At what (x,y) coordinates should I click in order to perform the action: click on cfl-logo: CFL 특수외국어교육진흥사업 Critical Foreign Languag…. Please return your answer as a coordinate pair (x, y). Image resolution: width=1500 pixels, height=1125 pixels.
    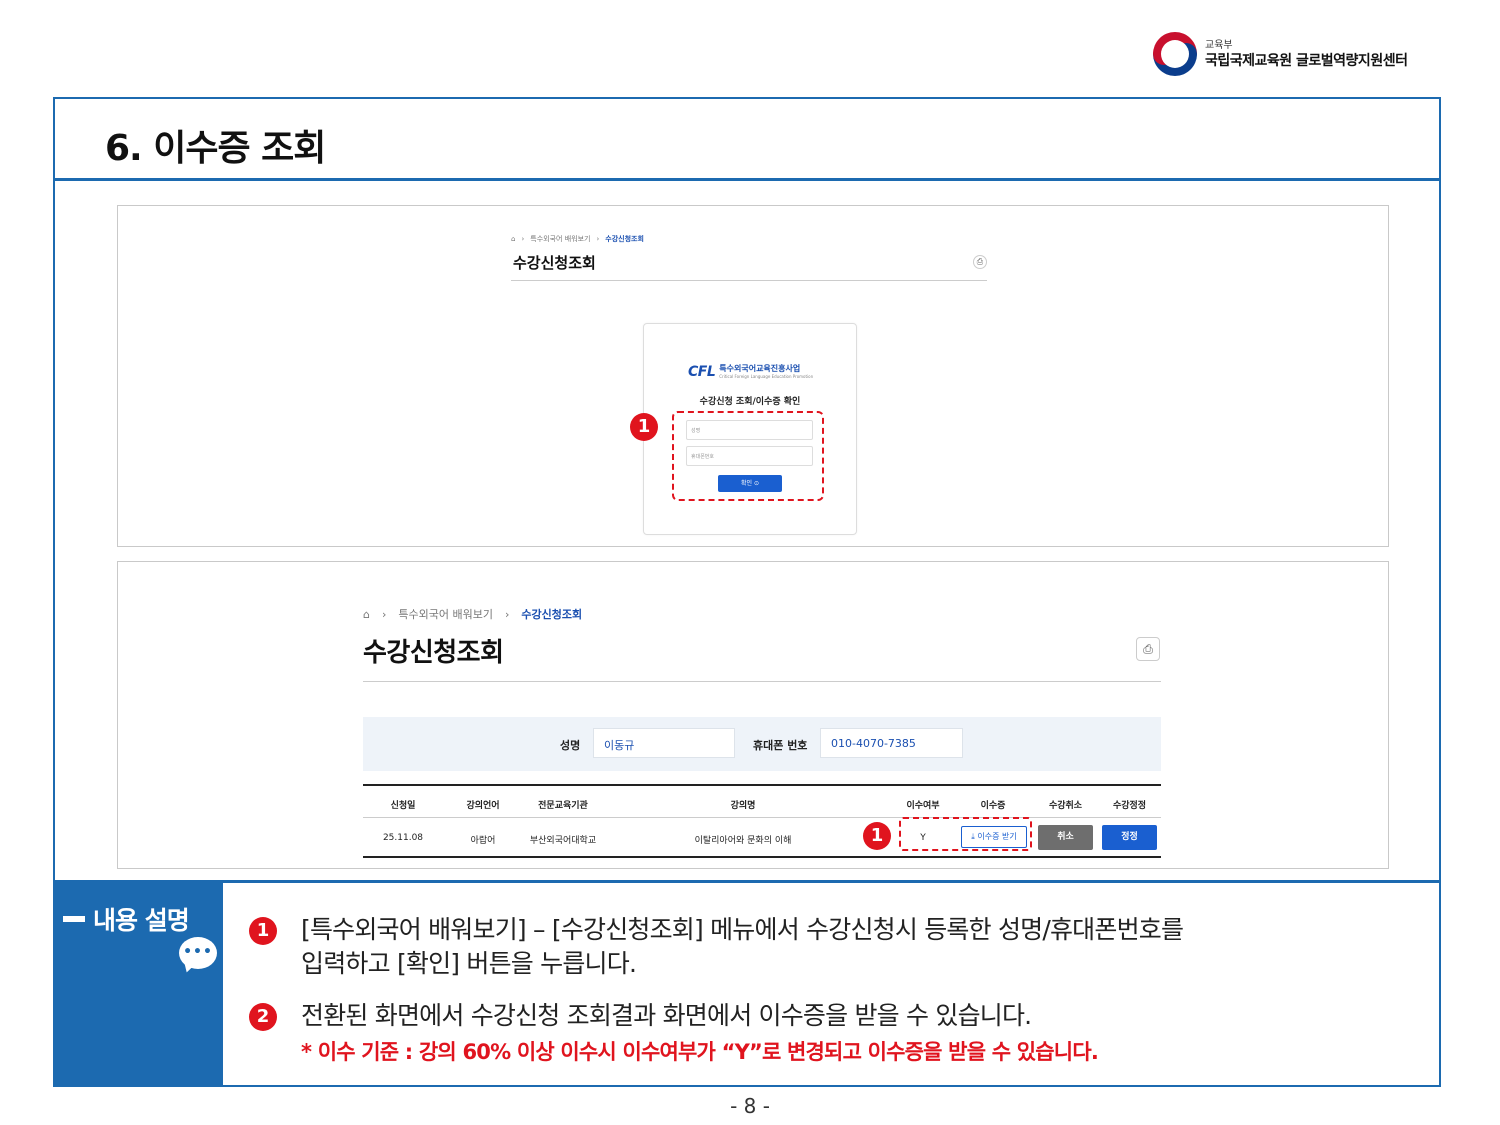
    Looking at the image, I should click on (750, 372).